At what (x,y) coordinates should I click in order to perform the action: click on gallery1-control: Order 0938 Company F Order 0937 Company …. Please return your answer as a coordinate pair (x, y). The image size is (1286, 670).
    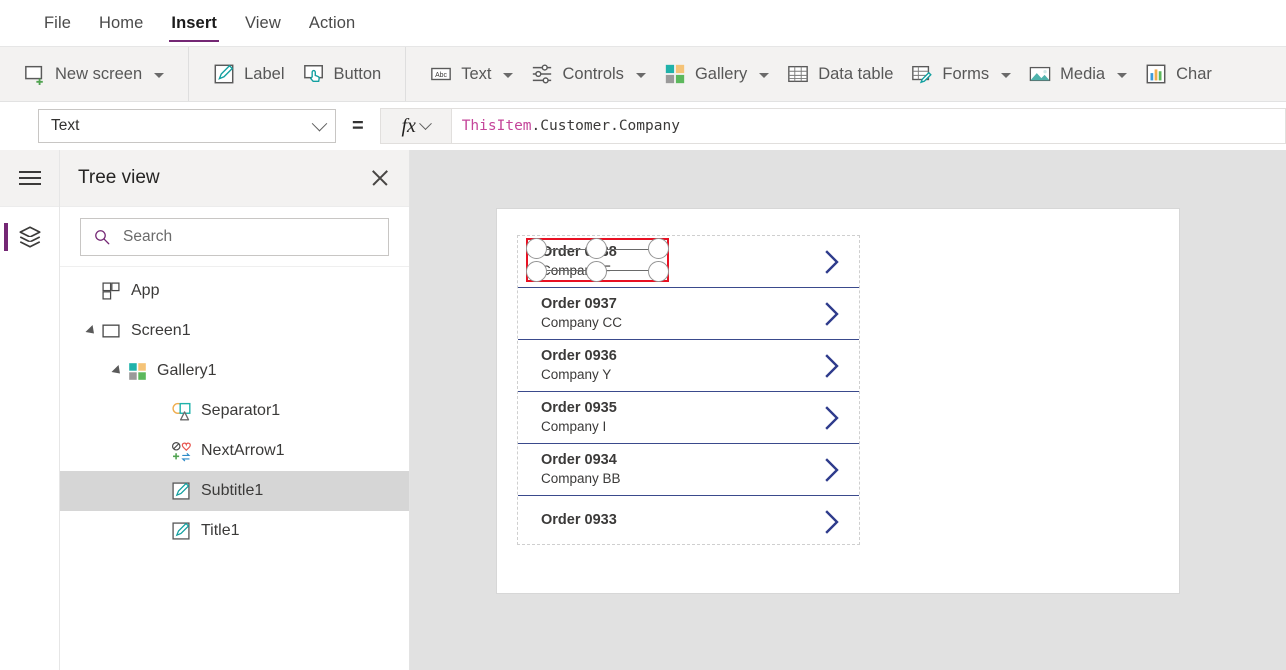
    Looking at the image, I should click on (688, 390).